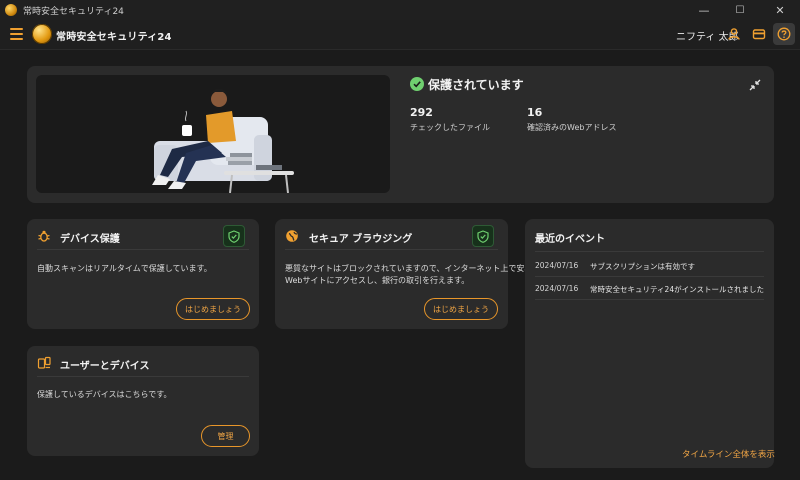  What do you see at coordinates (225, 436) in the screenshot?
I see `manage-button: 管理` at bounding box center [225, 436].